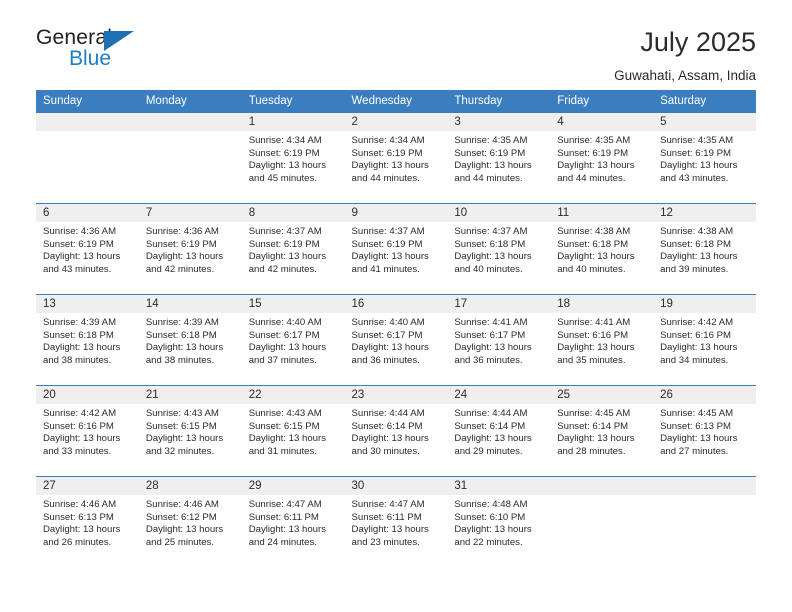 Image resolution: width=792 pixels, height=612 pixels. Describe the element at coordinates (82, 354) in the screenshot. I see `daylight-text: Daylight: 13 hours and 38 minutes.` at that location.